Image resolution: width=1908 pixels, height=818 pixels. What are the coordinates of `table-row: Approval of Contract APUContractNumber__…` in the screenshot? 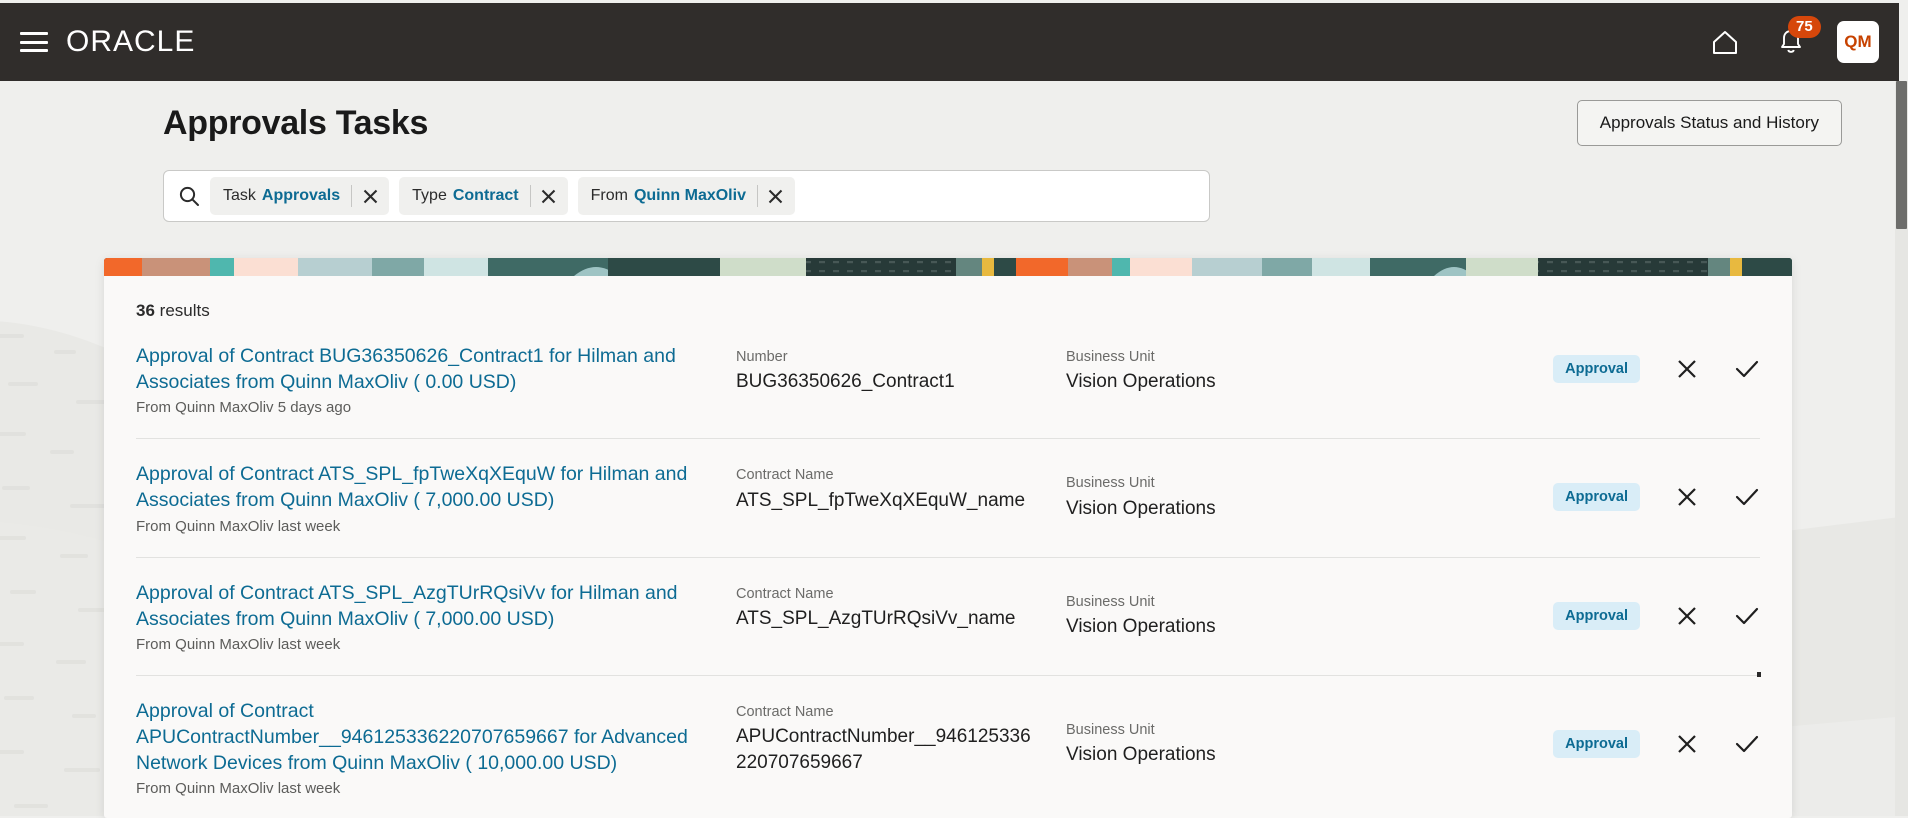 It's located at (948, 747).